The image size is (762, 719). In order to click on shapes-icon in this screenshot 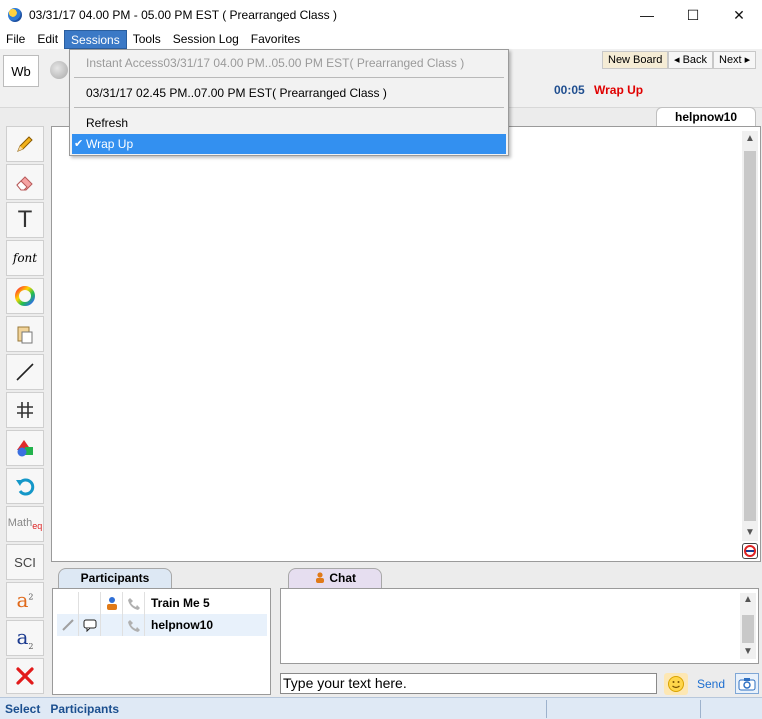, I will do `click(25, 448)`.